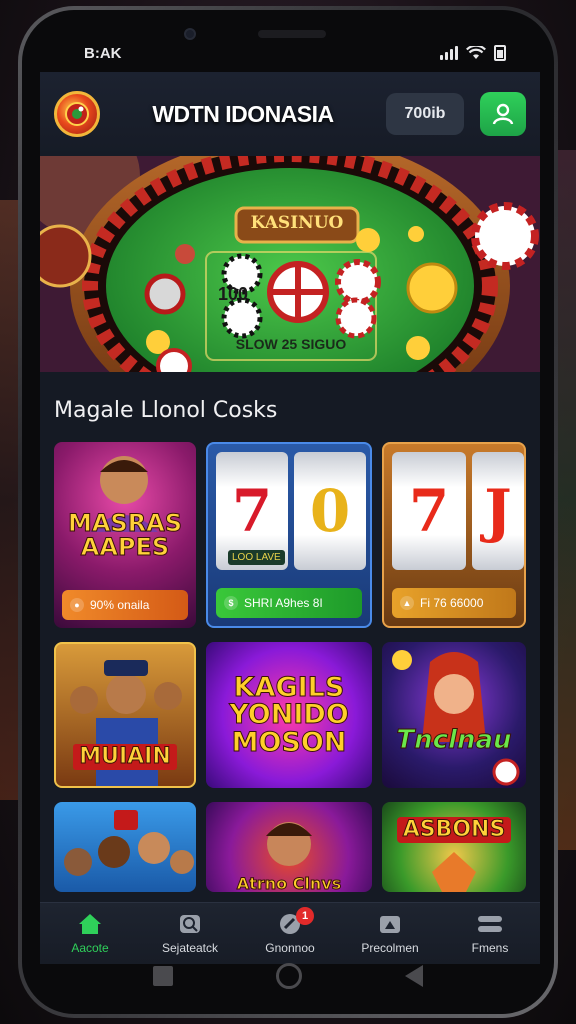 The width and height of the screenshot is (576, 1024). I want to click on game-card, so click(125, 847).